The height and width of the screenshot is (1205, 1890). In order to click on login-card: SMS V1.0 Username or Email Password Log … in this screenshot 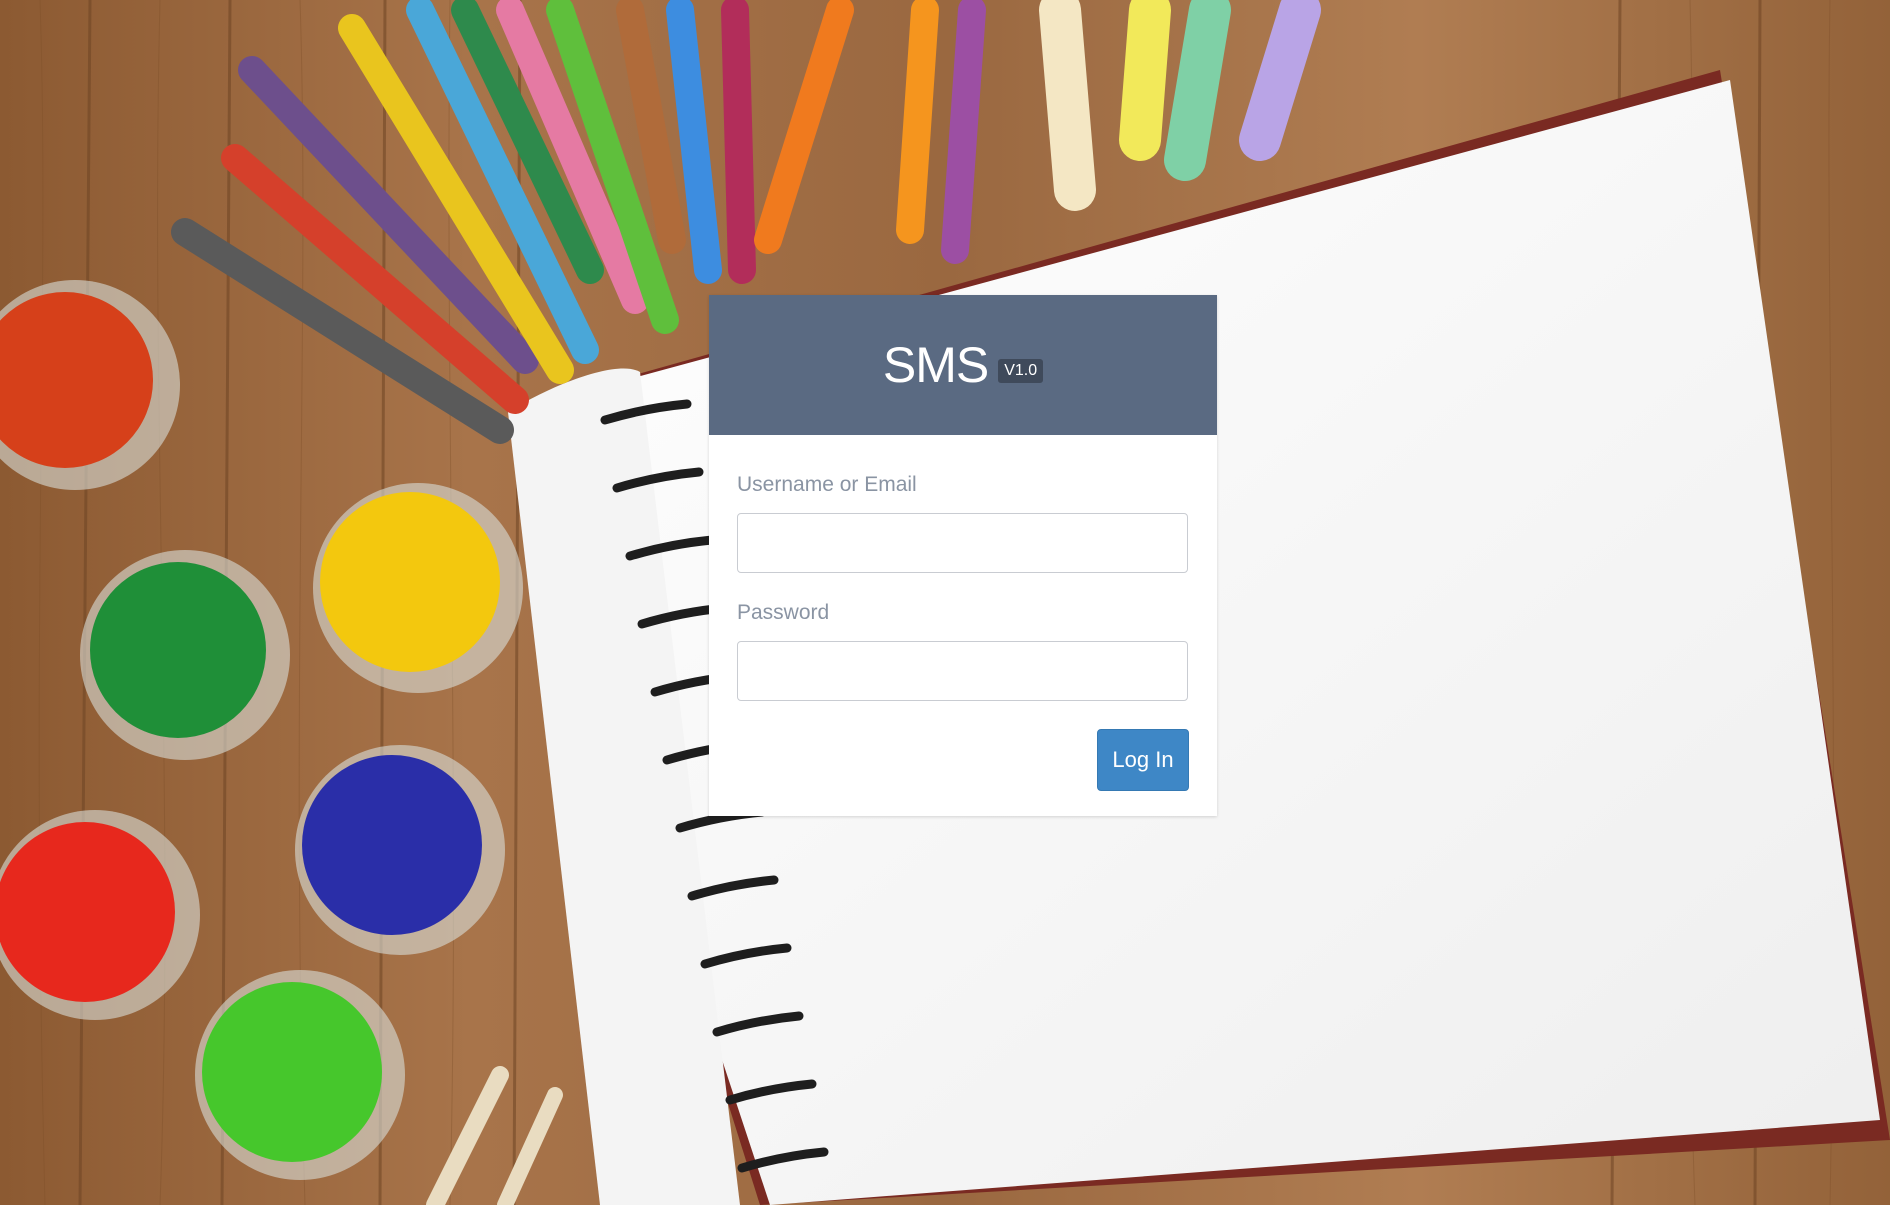, I will do `click(963, 555)`.